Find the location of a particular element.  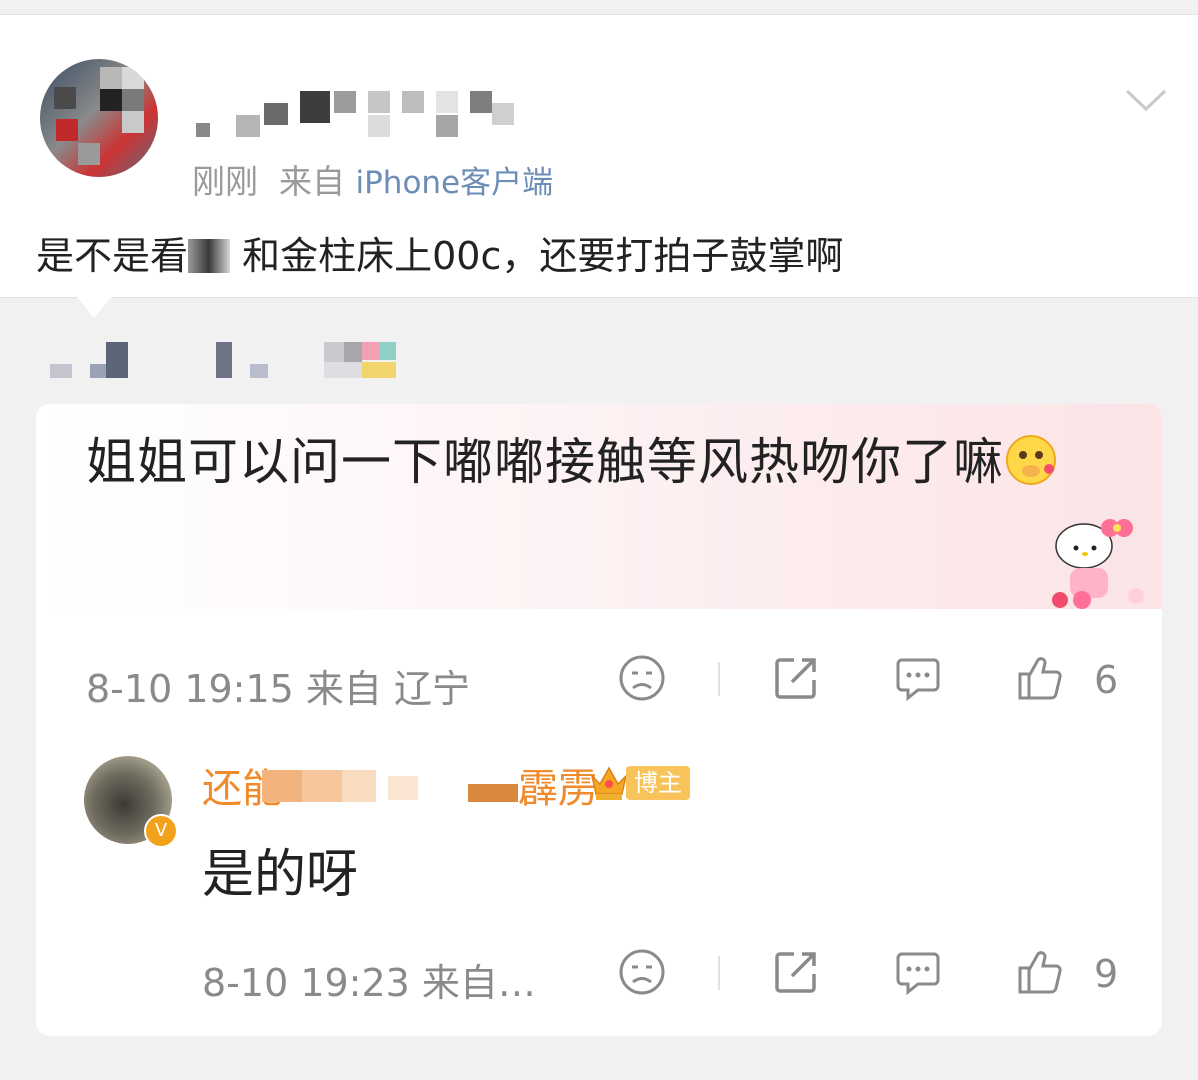

author-avatar is located at coordinates (99, 118).